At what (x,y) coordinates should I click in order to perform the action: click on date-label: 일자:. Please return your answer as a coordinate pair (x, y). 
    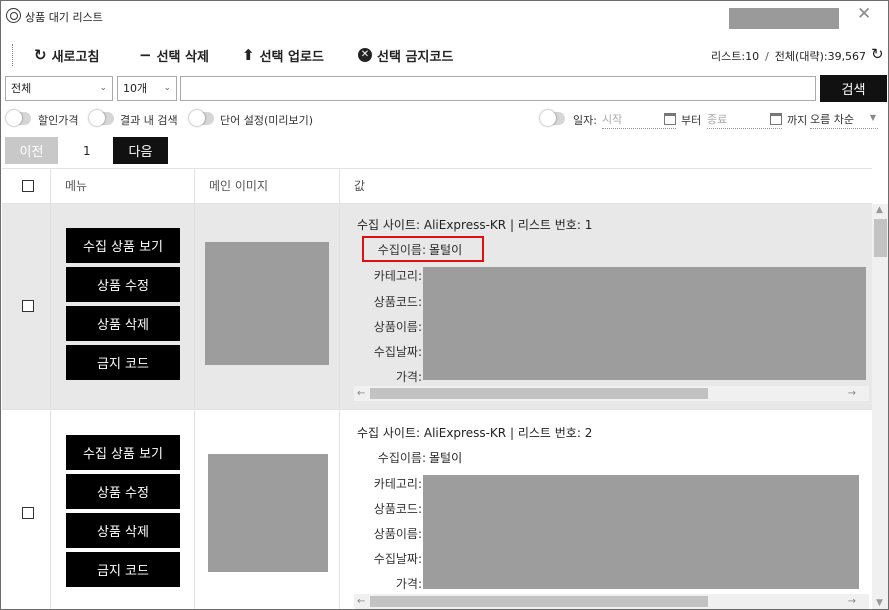
    Looking at the image, I should click on (585, 120).